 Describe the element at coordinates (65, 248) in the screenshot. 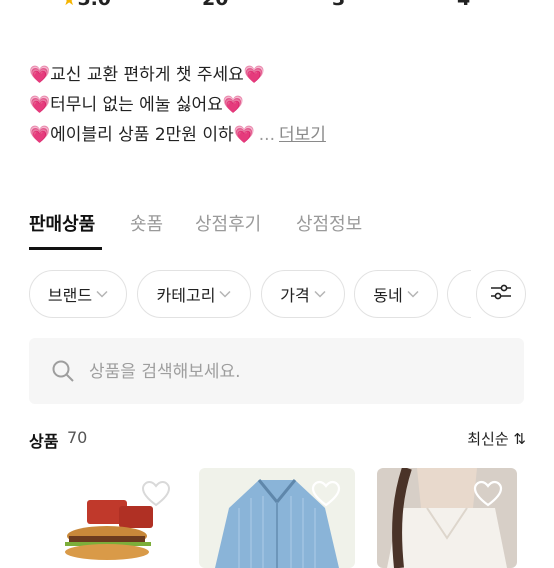

I see `active-tab-indicator` at that location.